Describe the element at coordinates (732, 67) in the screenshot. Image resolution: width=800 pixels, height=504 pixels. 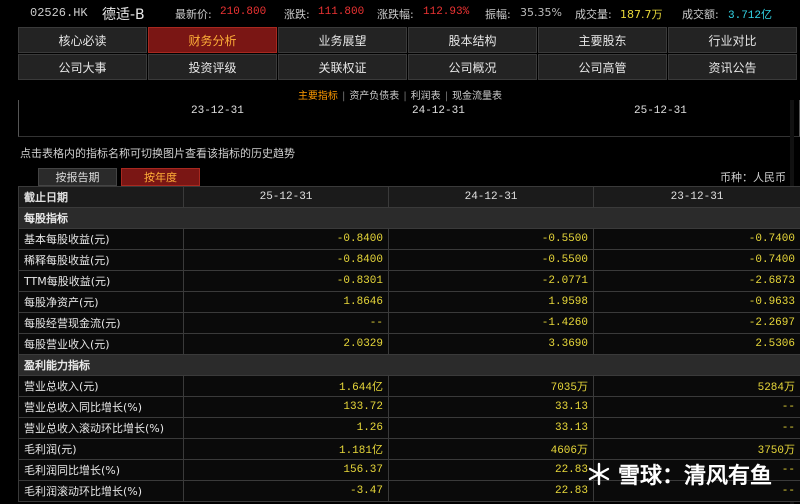
I see `nav-announcements: 资讯公告` at that location.